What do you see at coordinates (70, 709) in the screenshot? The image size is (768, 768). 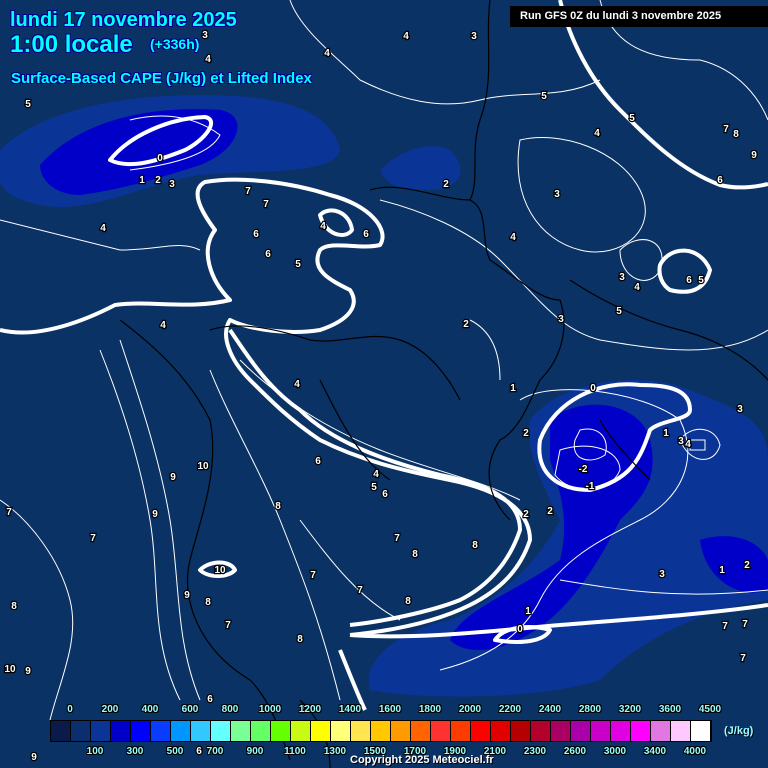 I see `color-scale-label: 0` at bounding box center [70, 709].